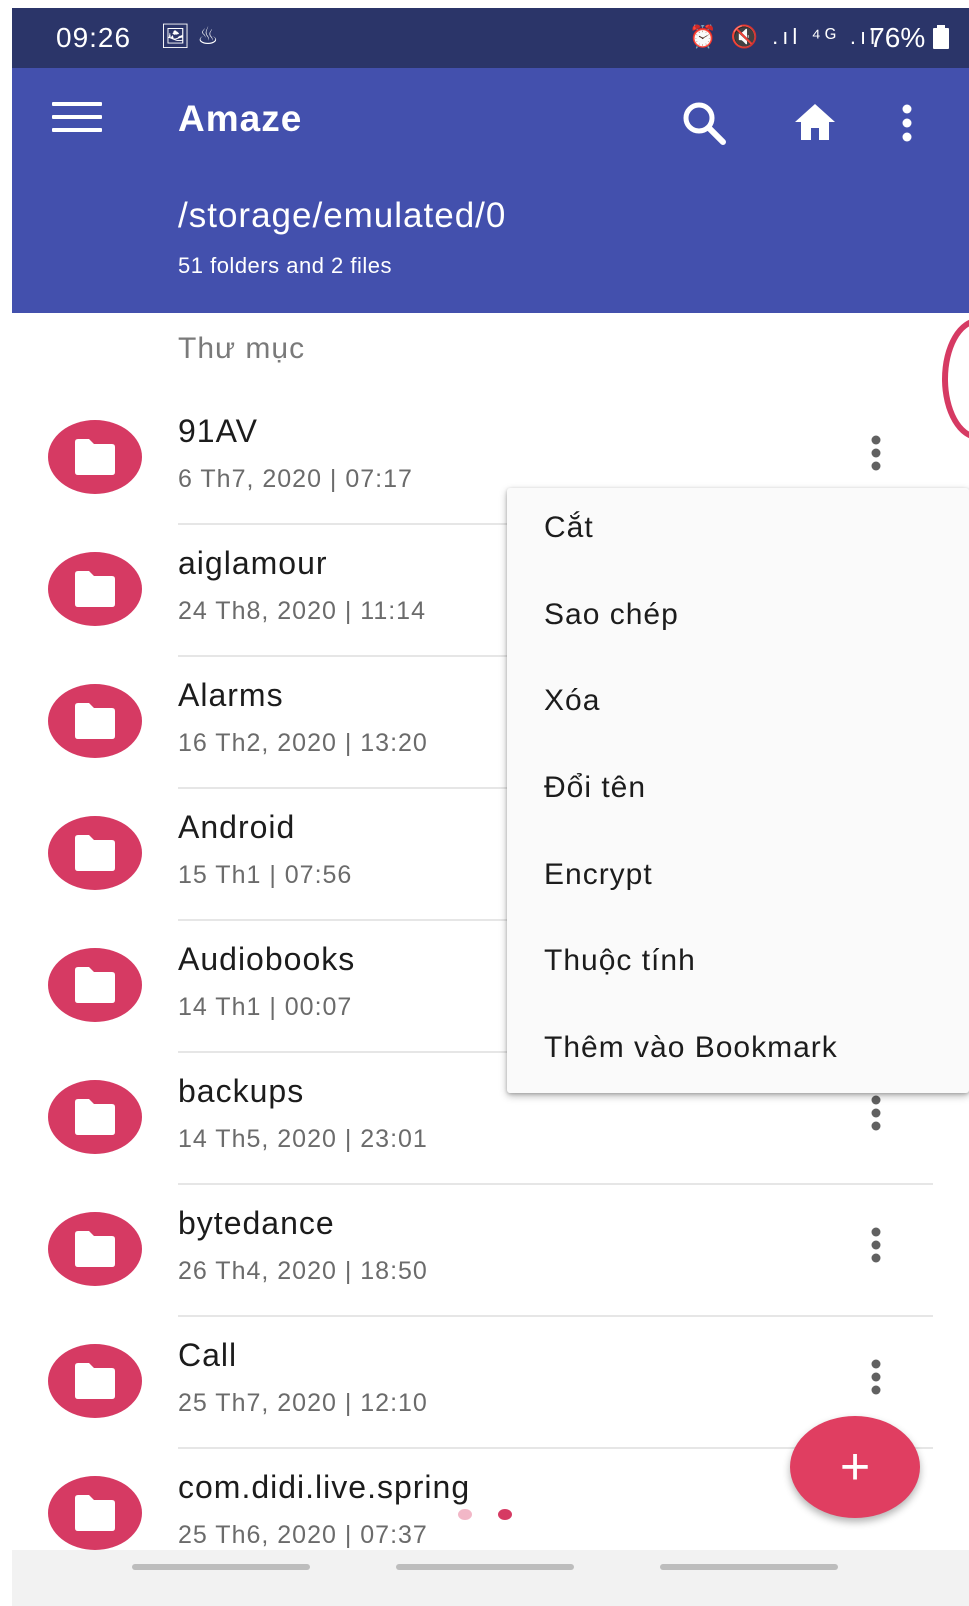 The width and height of the screenshot is (969, 1606). I want to click on nav-recents-button, so click(221, 1567).